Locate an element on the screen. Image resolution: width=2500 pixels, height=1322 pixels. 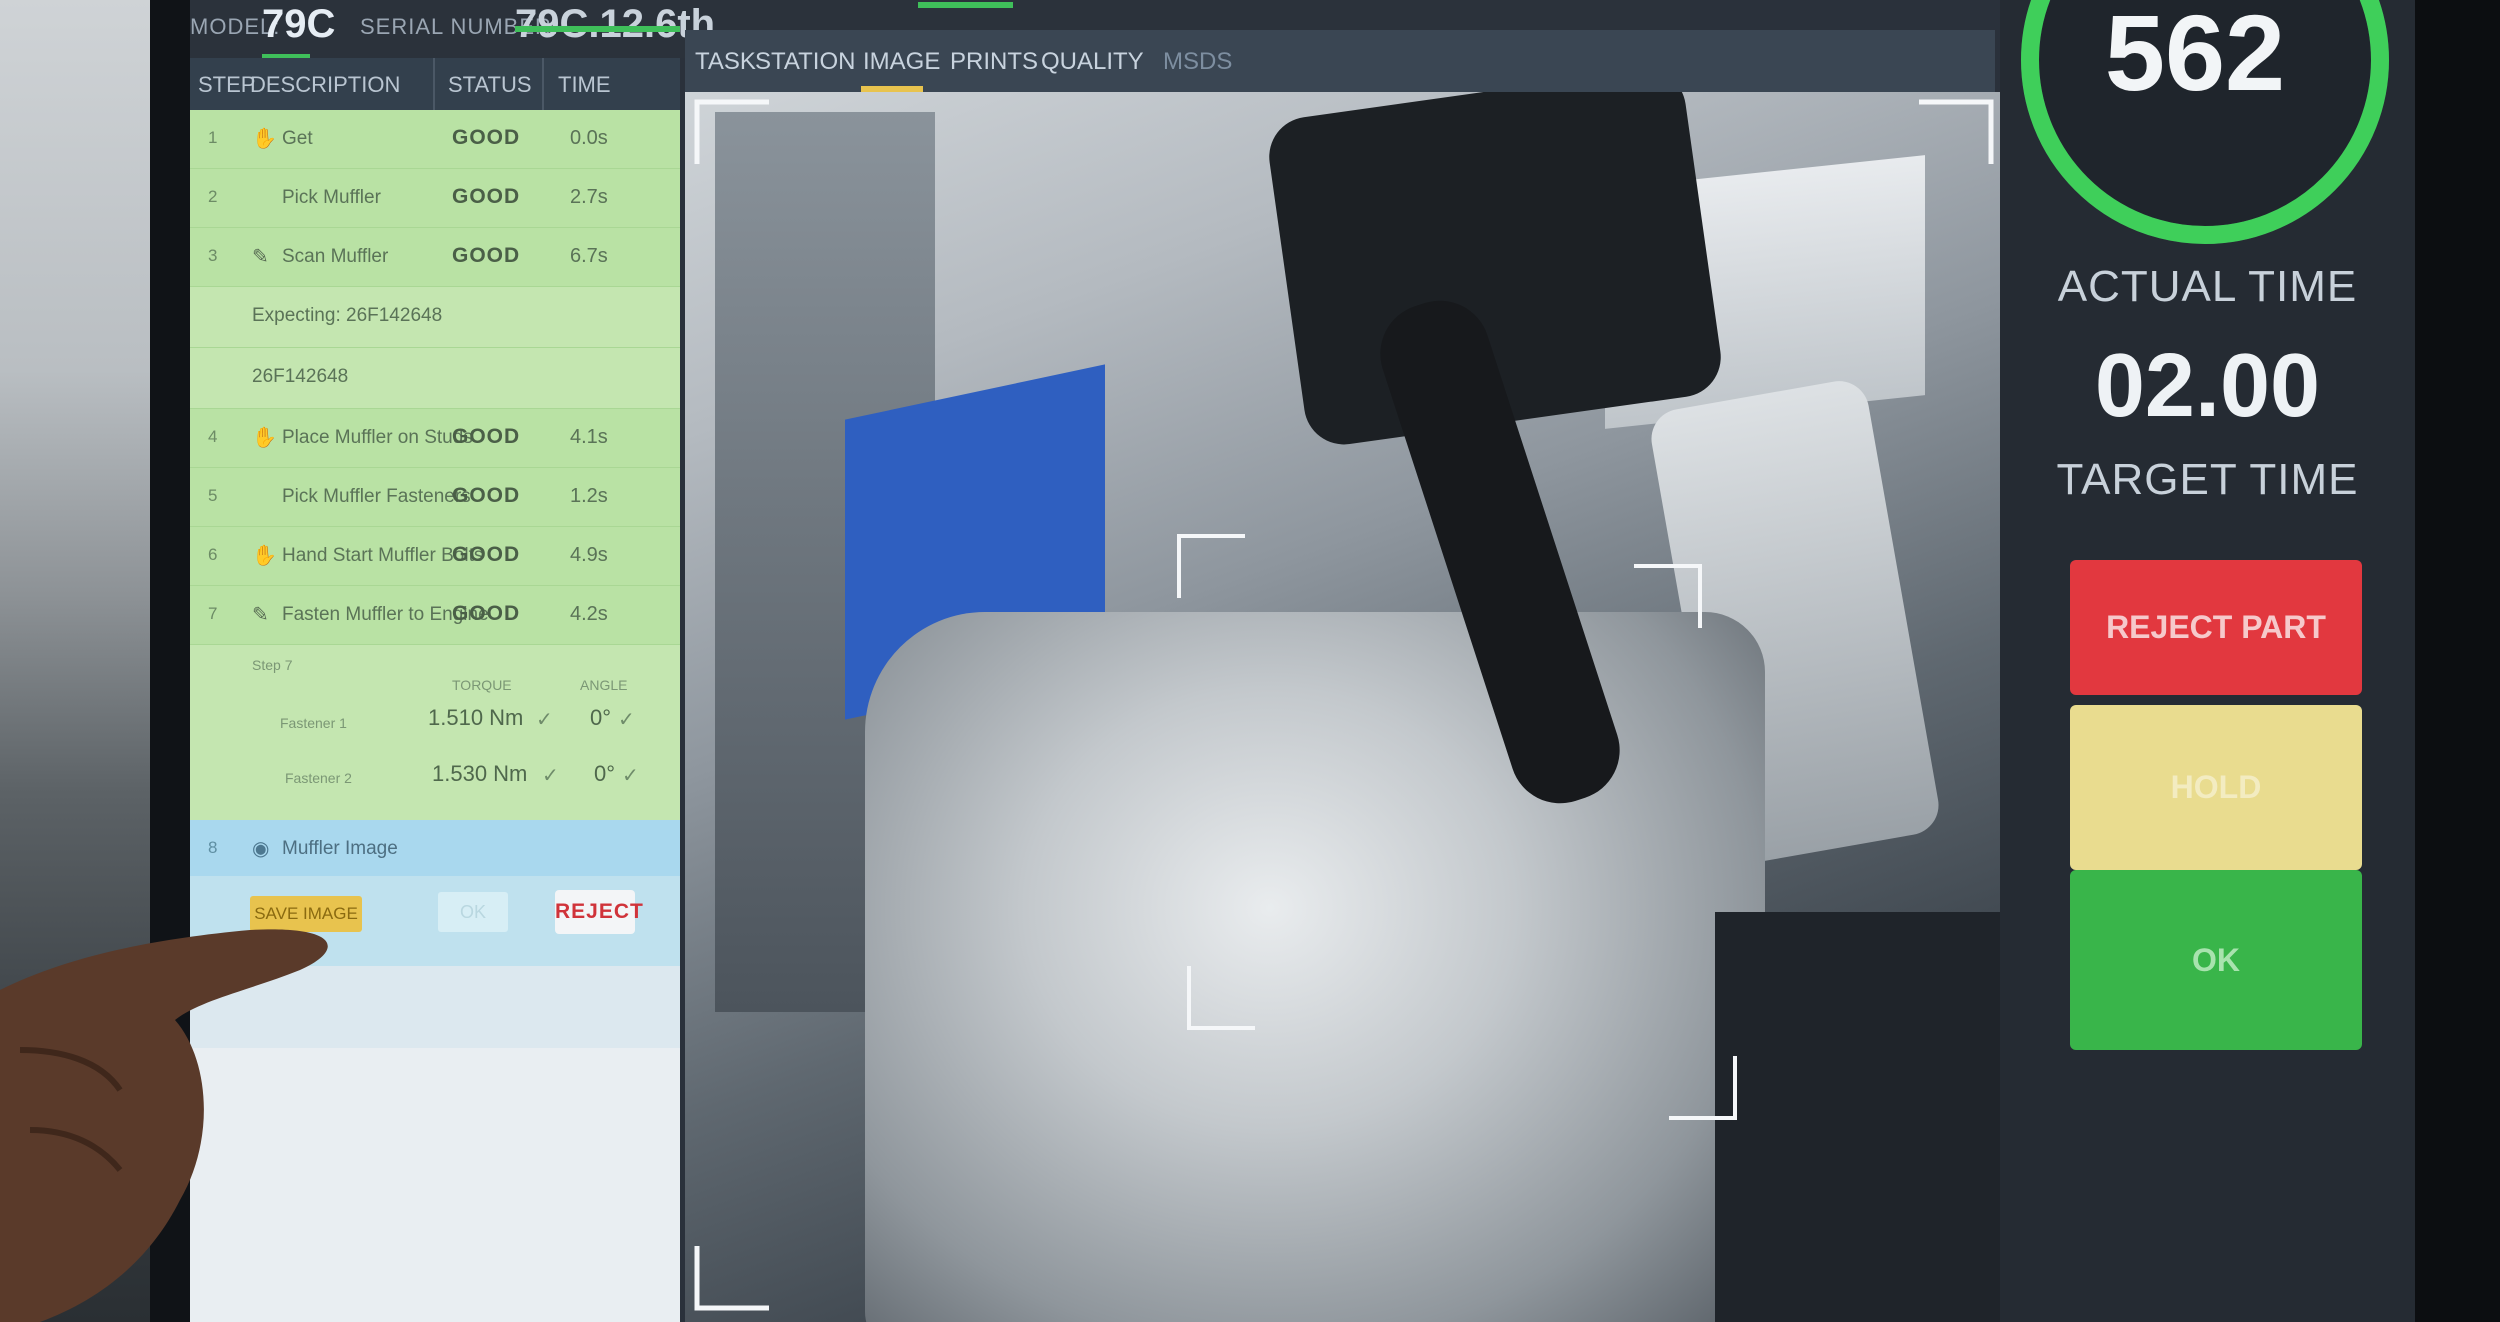
tab-msds: MSDS is located at coordinates (1197, 62).